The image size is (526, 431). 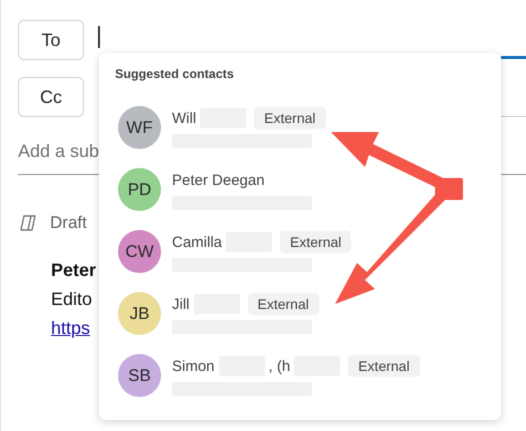 What do you see at coordinates (139, 189) in the screenshot?
I see `contact-avatar: PD` at bounding box center [139, 189].